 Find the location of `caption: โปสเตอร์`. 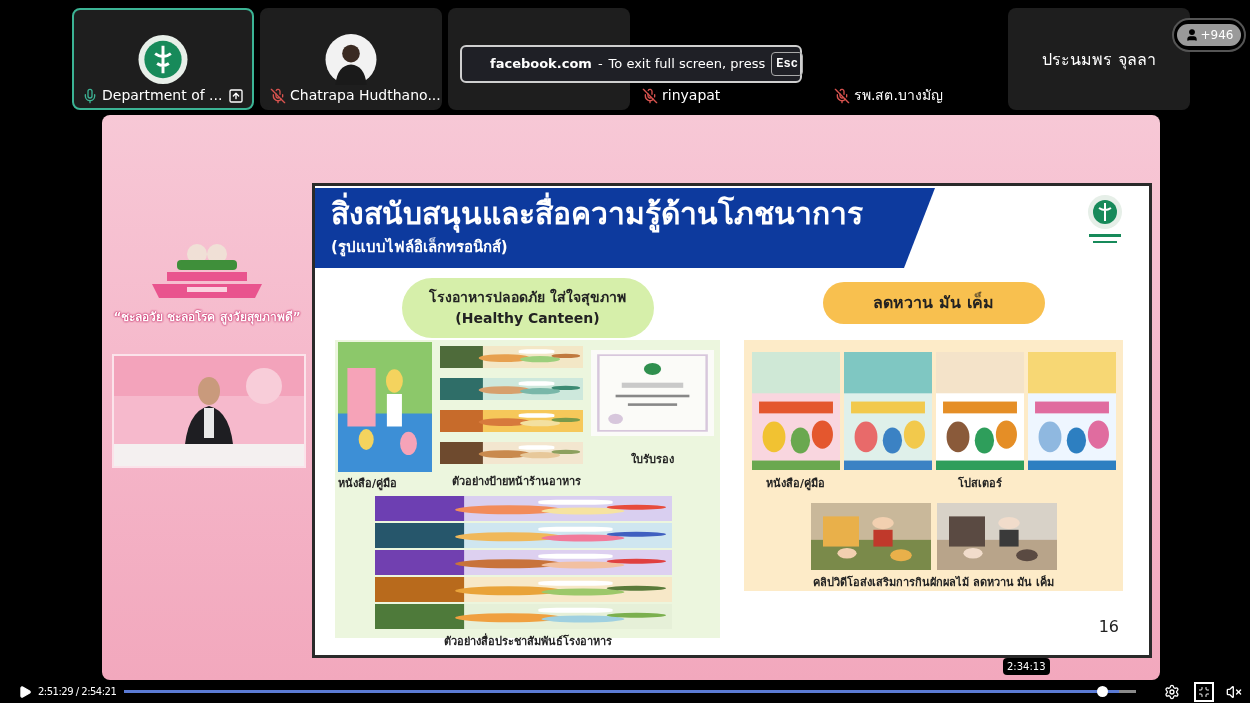

caption: โปสเตอร์ is located at coordinates (979, 484).